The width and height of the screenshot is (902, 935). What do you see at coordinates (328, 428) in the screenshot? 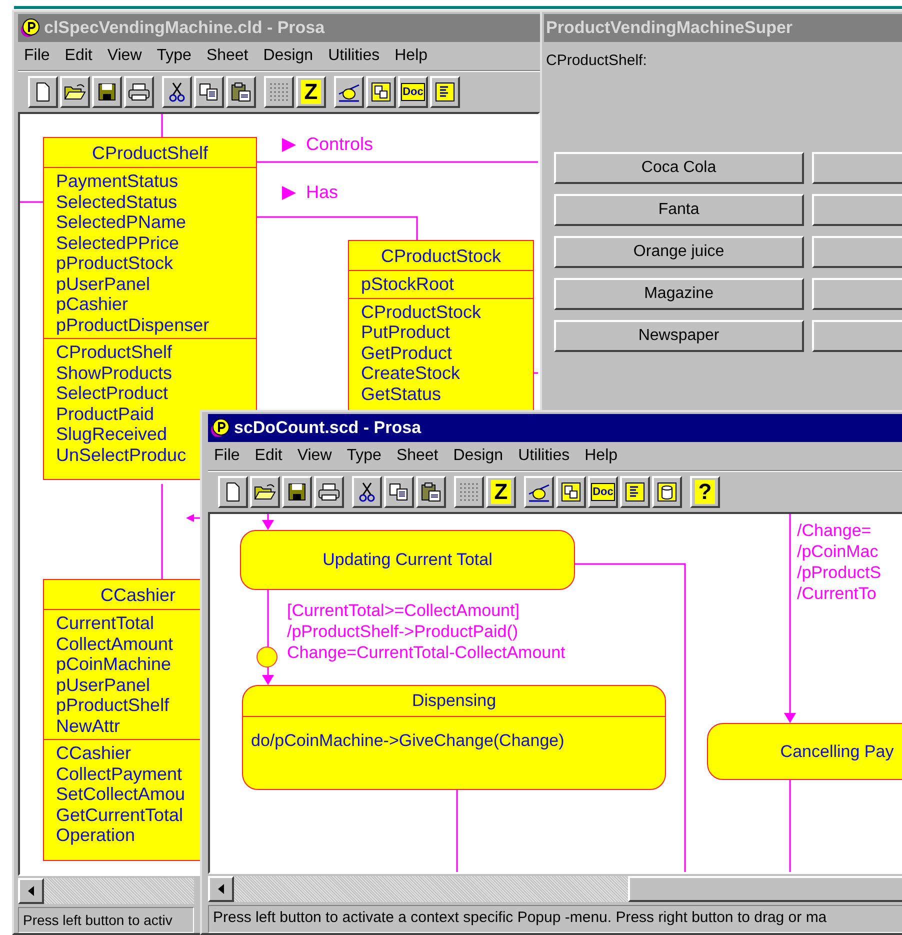
I see `window-title: scDoCount.scd - Prosa` at bounding box center [328, 428].